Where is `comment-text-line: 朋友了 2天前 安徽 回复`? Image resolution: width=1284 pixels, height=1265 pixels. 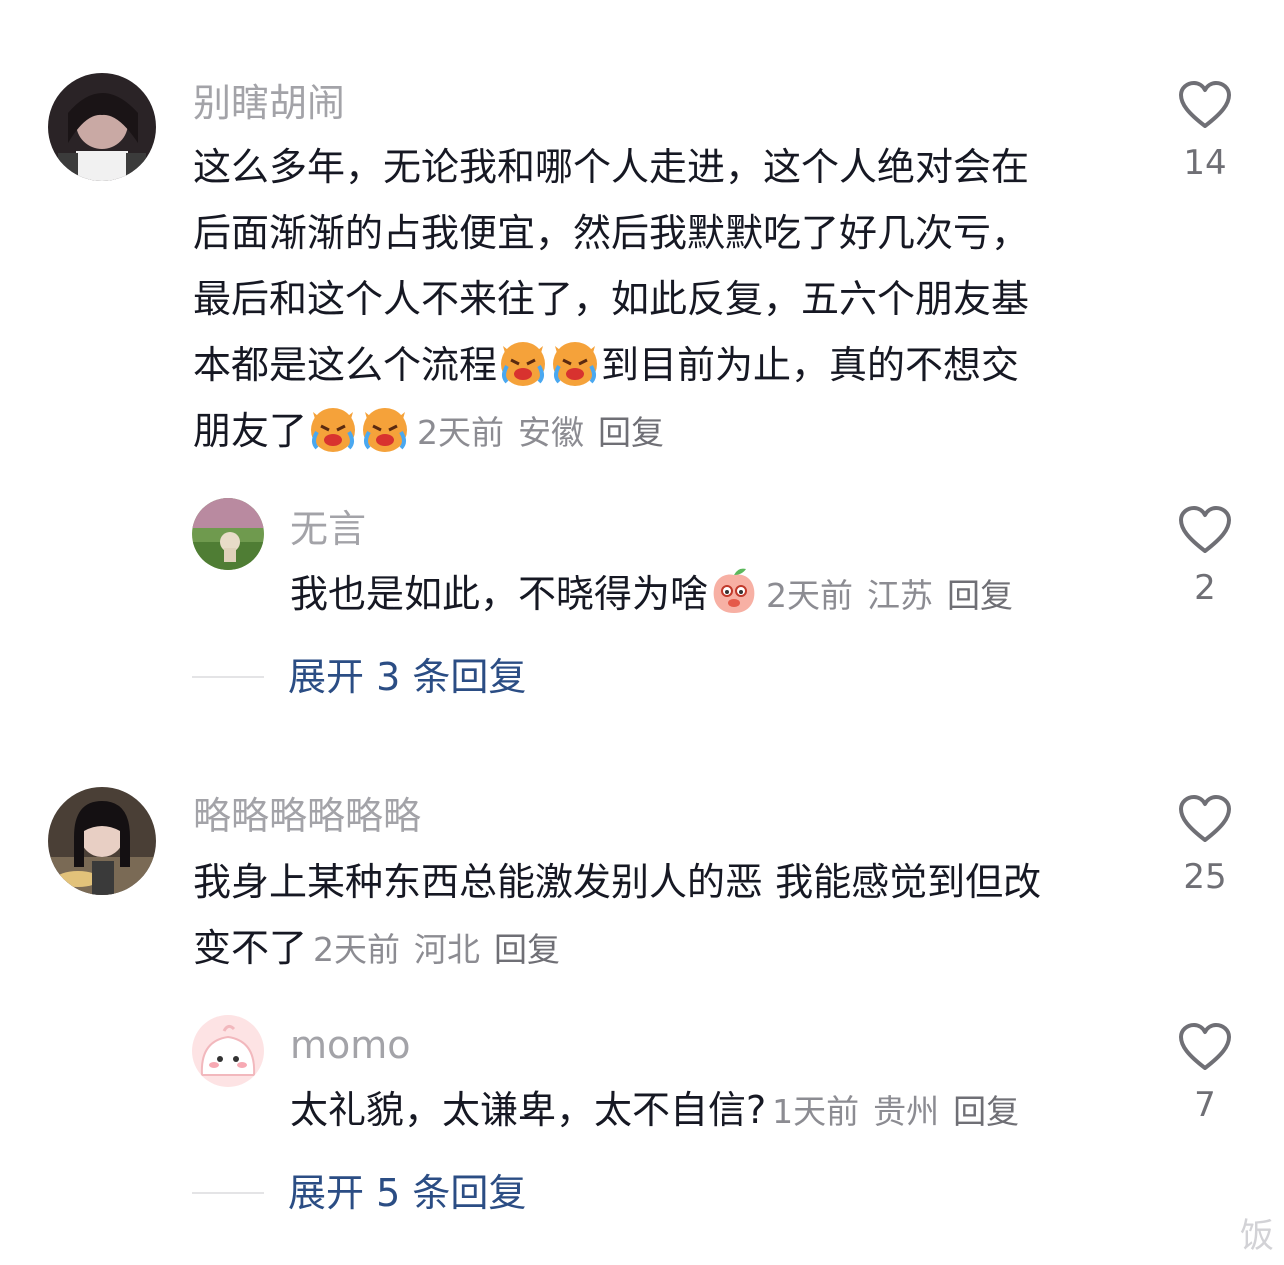
comment-text-line: 朋友了 2天前 安徽 回复 is located at coordinates (663, 432).